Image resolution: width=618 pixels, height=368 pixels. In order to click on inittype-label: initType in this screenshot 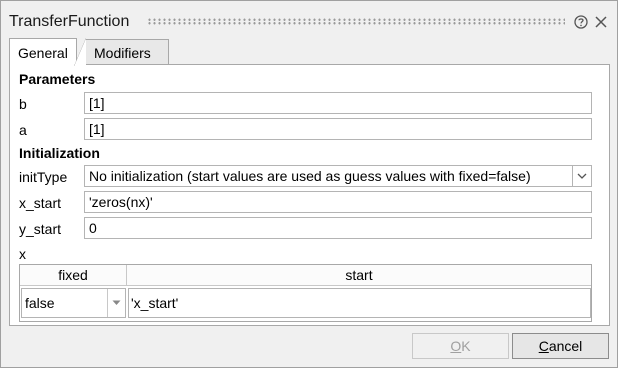, I will do `click(43, 177)`.